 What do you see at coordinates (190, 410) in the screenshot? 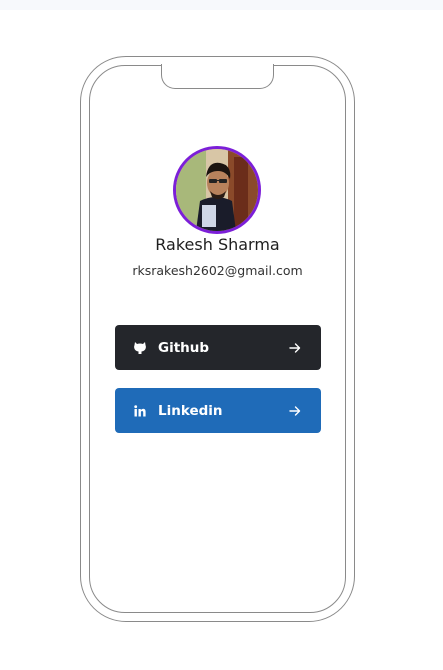
I see `linkedin-link-label: Linkedin` at bounding box center [190, 410].